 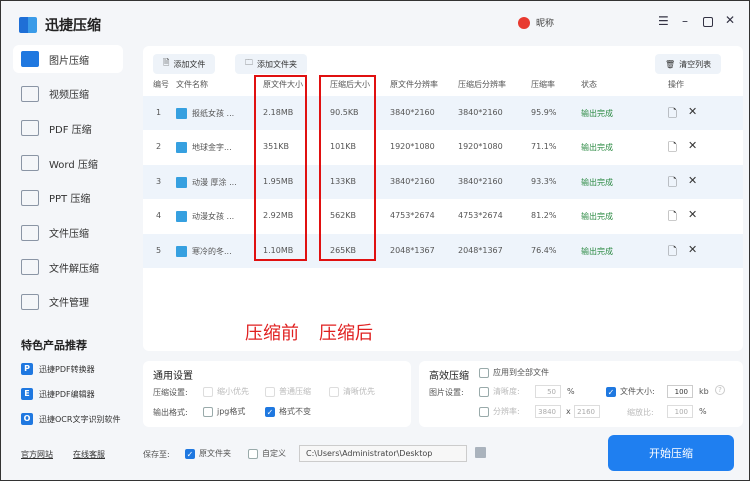 What do you see at coordinates (68, 233) in the screenshot?
I see `sidebar-item-5: 文件压缩` at bounding box center [68, 233].